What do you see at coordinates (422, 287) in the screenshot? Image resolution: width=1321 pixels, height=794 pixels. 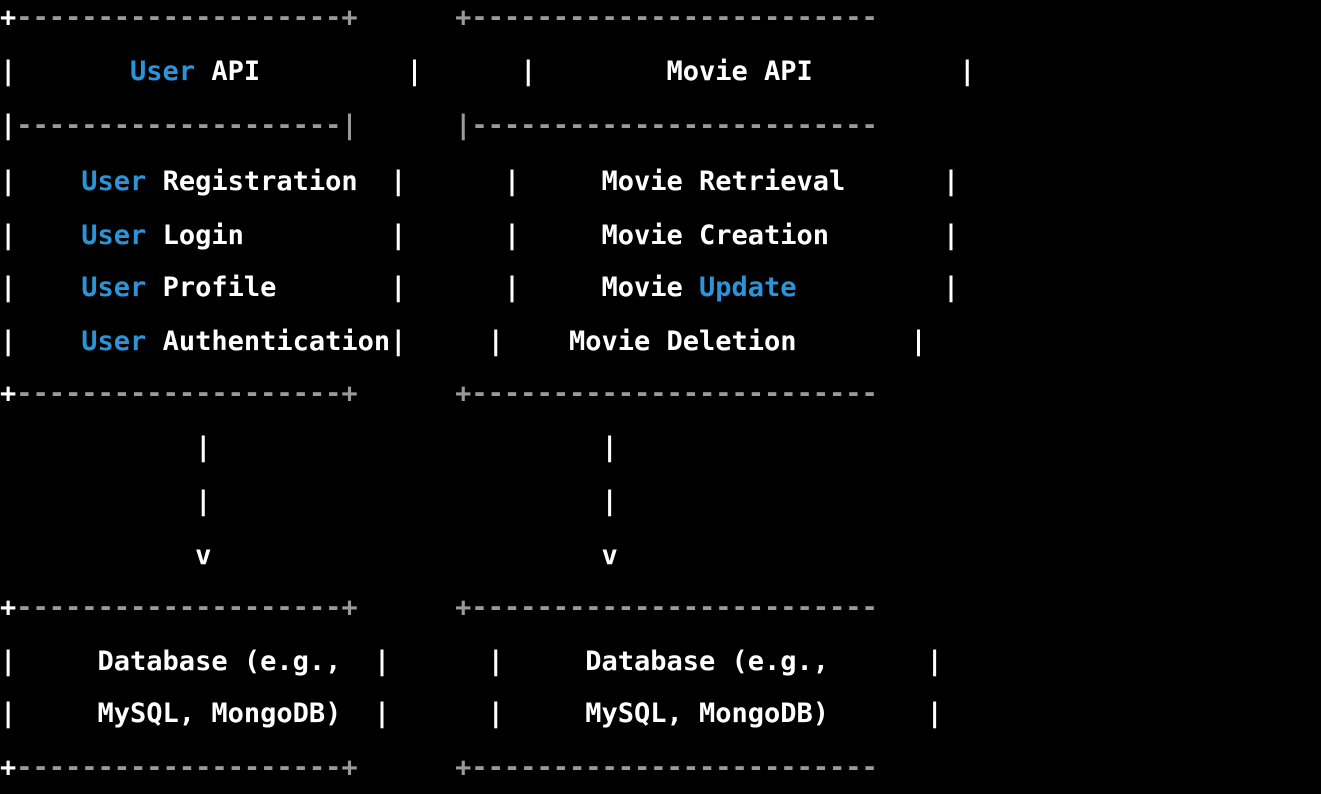 I see `diagram-text-segment: Profile | | Movie` at bounding box center [422, 287].